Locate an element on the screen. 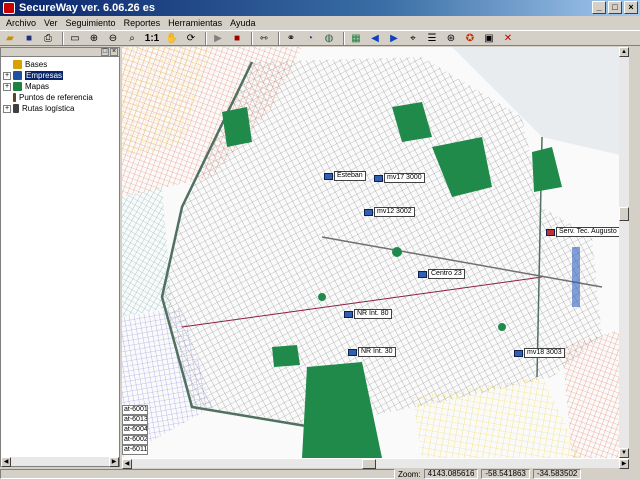 The height and width of the screenshot is (480, 640). pan-hand-icon: ✋ is located at coordinates (172, 38).